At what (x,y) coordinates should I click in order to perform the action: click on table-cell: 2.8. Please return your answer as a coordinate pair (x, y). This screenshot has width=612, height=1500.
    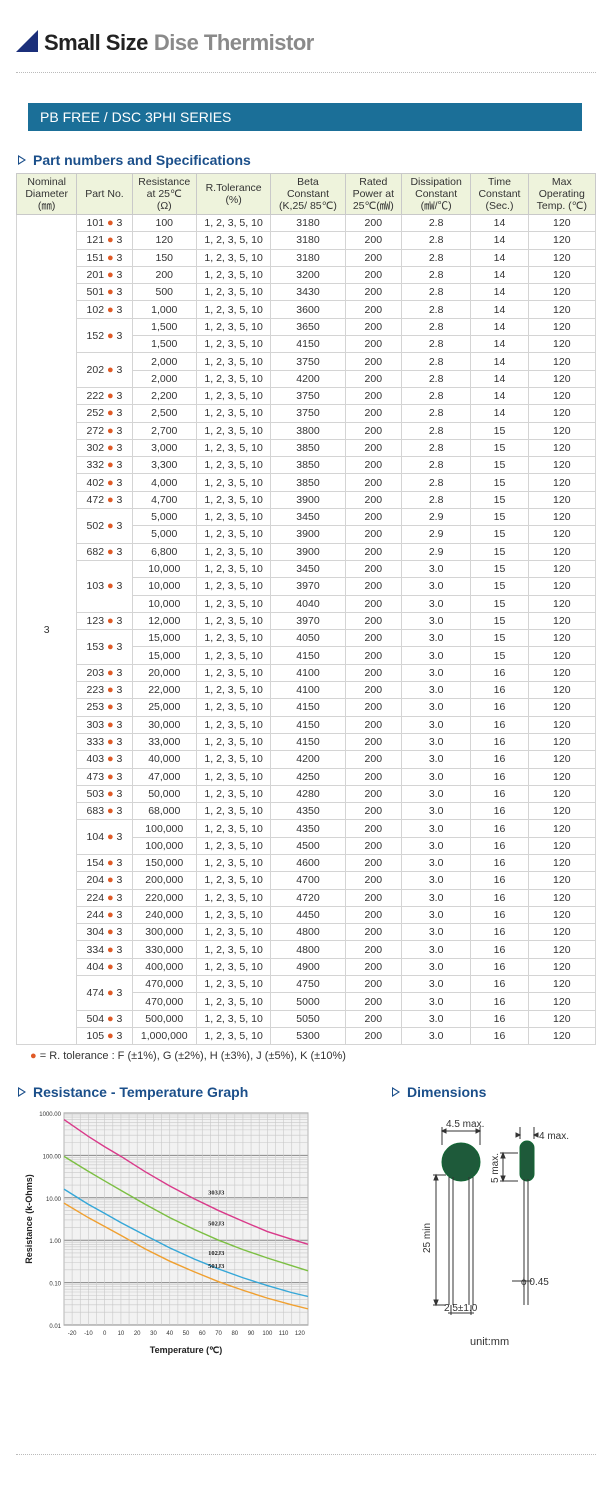
    Looking at the image, I should click on (436, 327).